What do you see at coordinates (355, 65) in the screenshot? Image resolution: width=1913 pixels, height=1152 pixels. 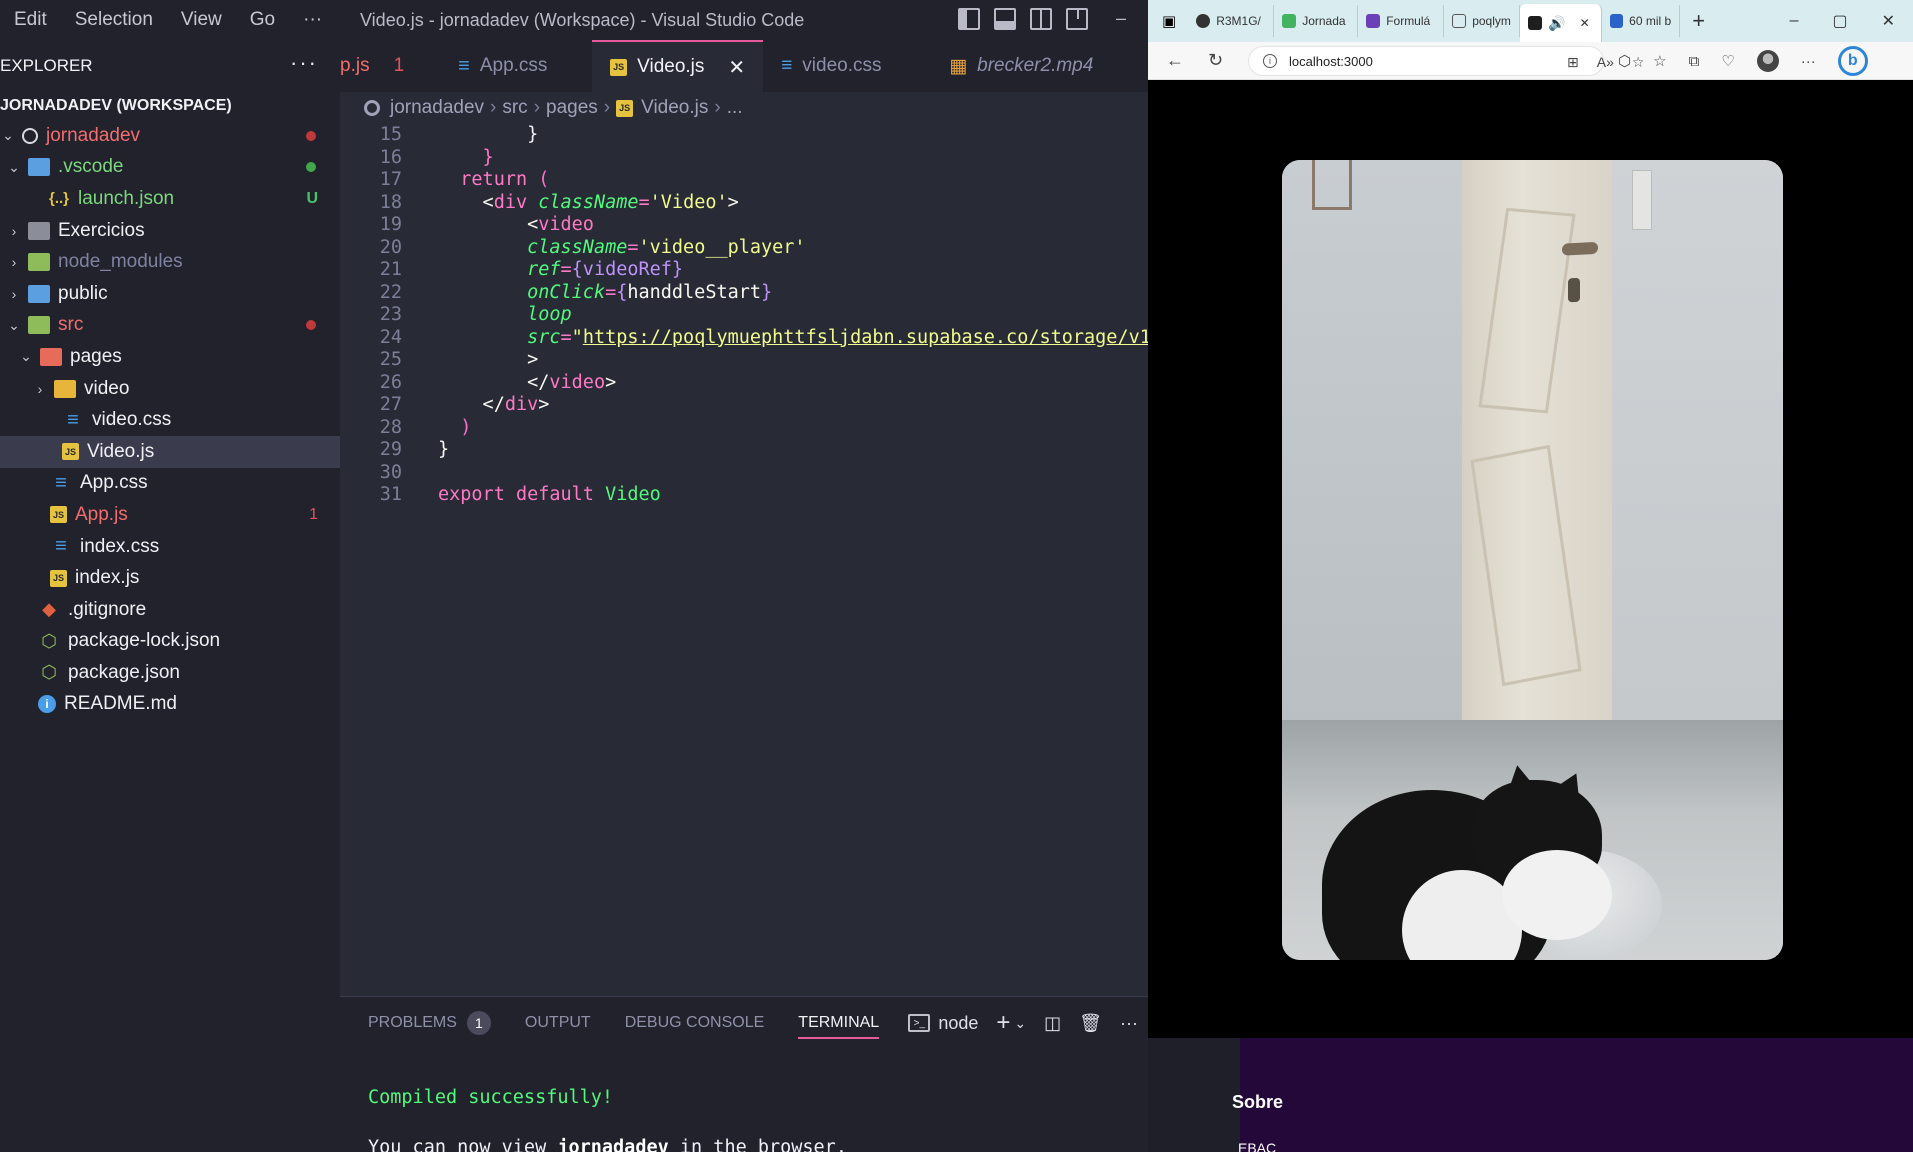 I see `tab-label: p.js` at bounding box center [355, 65].